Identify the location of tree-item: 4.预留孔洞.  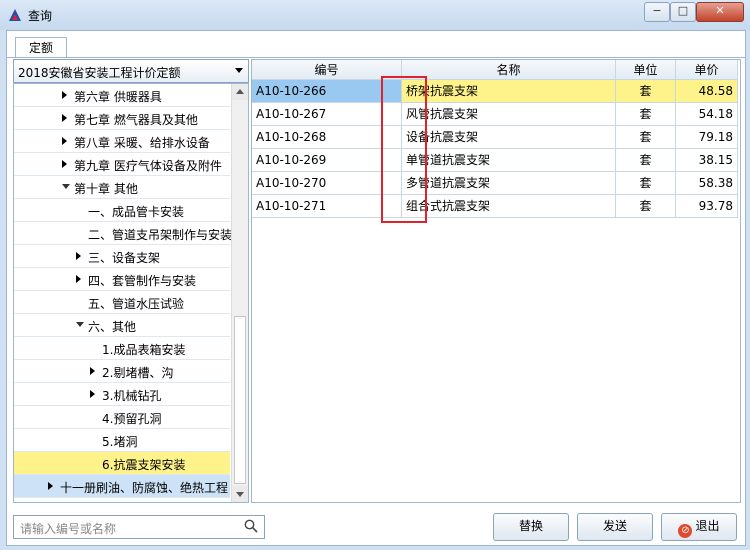
(122, 417).